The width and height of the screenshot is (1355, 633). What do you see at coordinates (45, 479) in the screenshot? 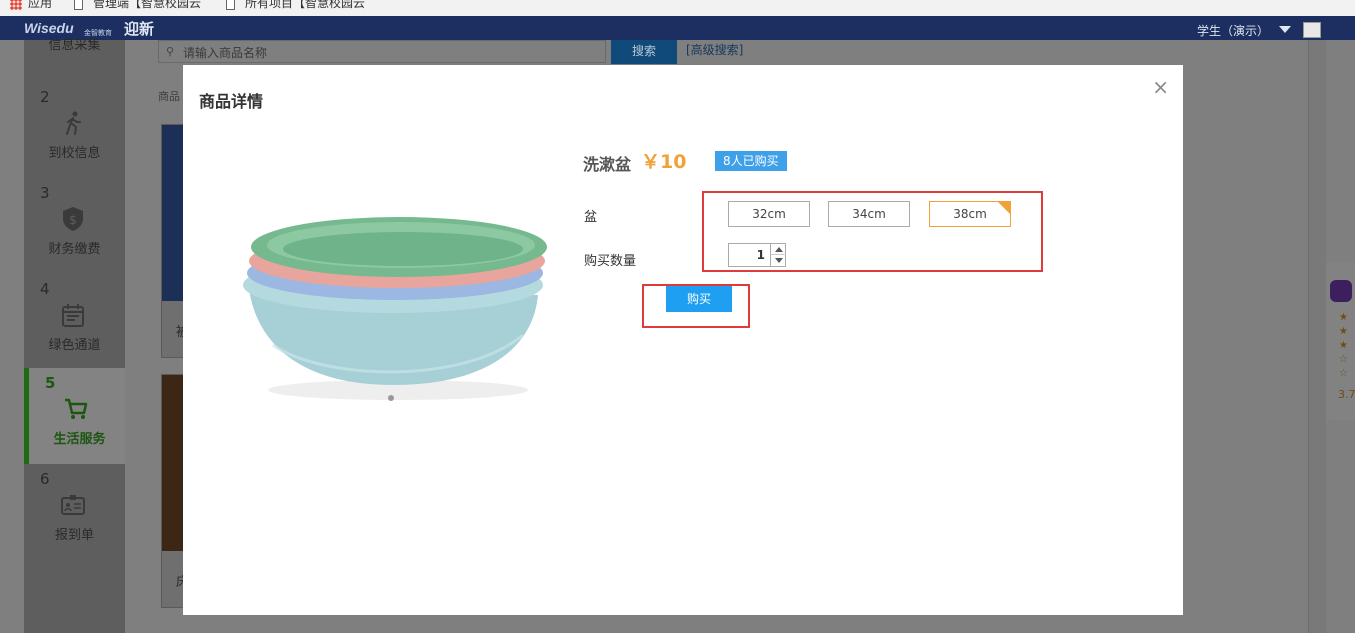
I see `step-number: 6` at bounding box center [45, 479].